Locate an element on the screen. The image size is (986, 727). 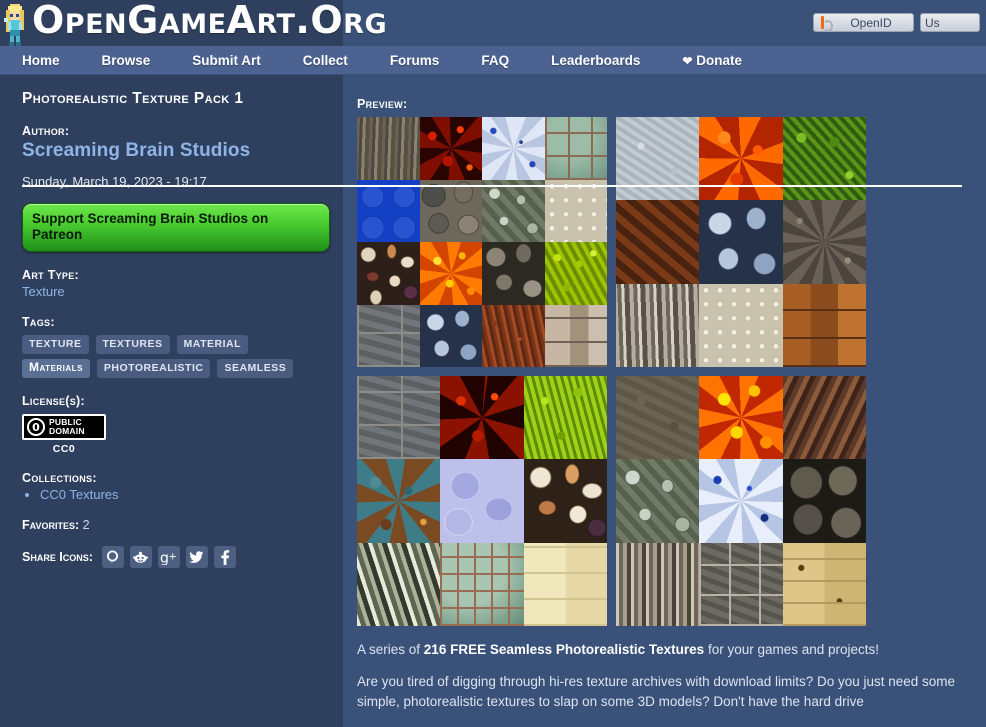
tag-item: textures is located at coordinates (132, 344).